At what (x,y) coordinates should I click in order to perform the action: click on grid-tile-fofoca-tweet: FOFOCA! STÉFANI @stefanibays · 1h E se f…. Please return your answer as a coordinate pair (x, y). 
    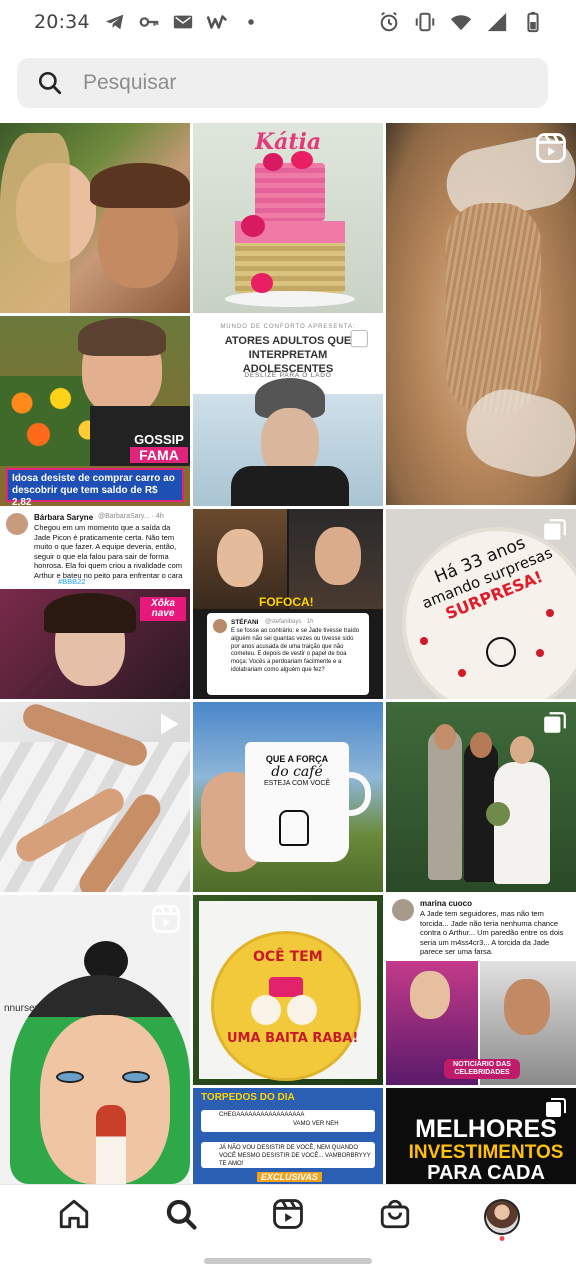
    Looking at the image, I should click on (288, 604).